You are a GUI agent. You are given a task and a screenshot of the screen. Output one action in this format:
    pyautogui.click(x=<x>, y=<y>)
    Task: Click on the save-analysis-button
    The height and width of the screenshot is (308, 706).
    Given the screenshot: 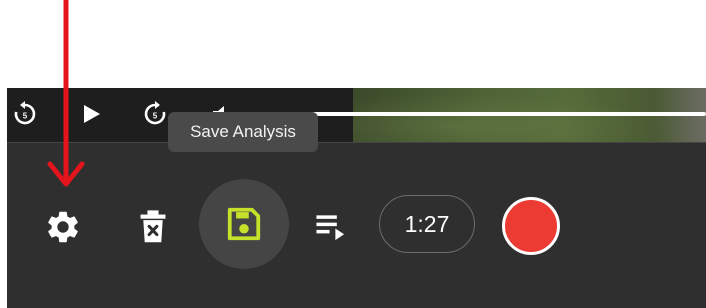 What is the action you would take?
    pyautogui.click(x=244, y=224)
    